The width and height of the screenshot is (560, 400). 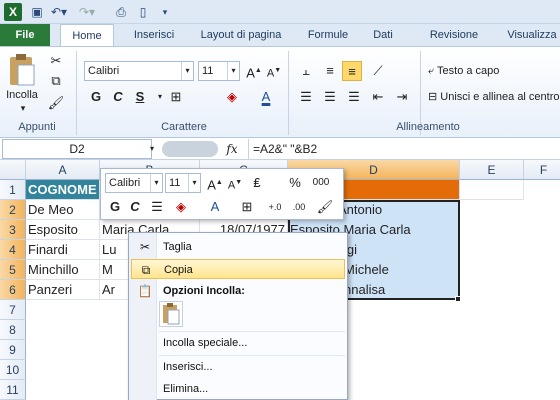 I want to click on copy-icon: ⧉, so click(x=56, y=81).